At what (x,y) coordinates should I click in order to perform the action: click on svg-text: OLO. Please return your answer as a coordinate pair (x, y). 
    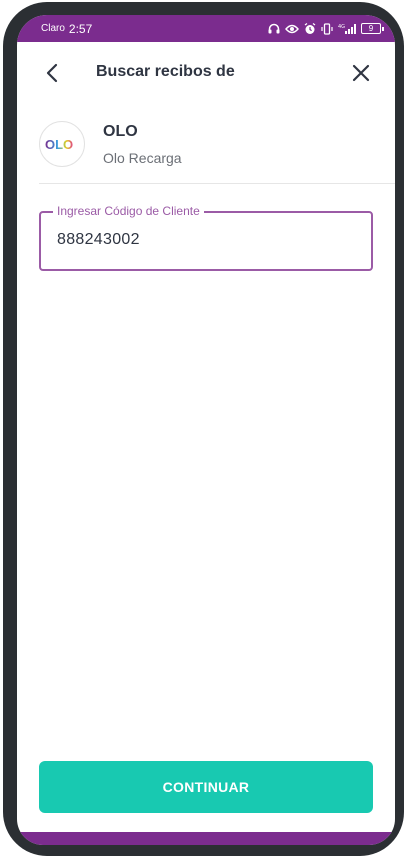
    Looking at the image, I should click on (59, 144).